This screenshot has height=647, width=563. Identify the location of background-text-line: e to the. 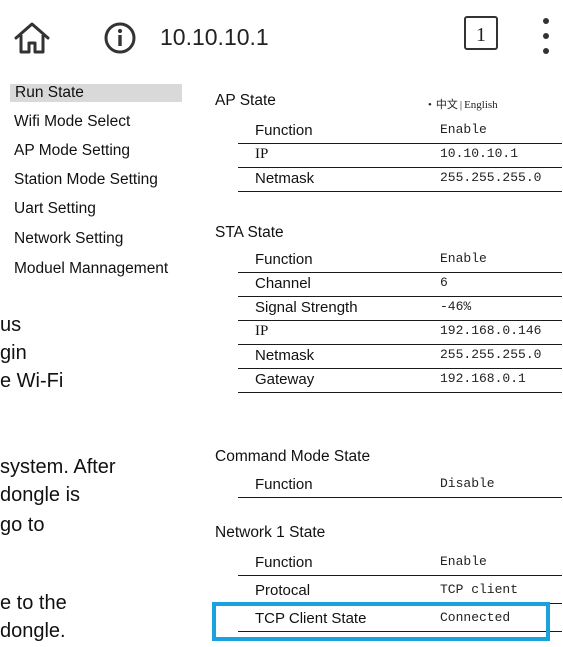
(33, 603).